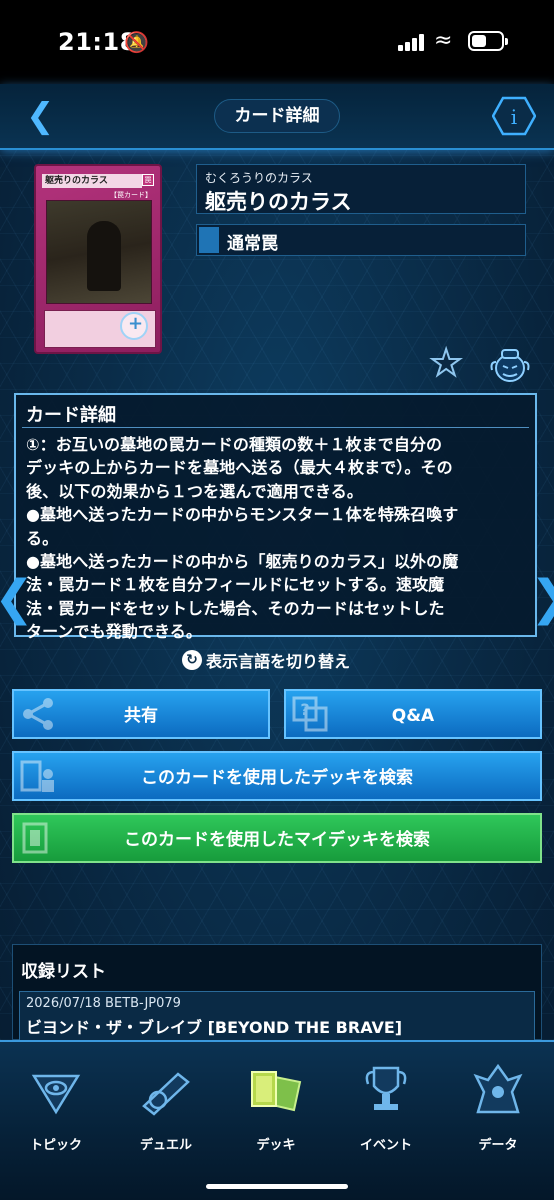  Describe the element at coordinates (510, 364) in the screenshot. I see `pot-of-greed-icon` at that location.